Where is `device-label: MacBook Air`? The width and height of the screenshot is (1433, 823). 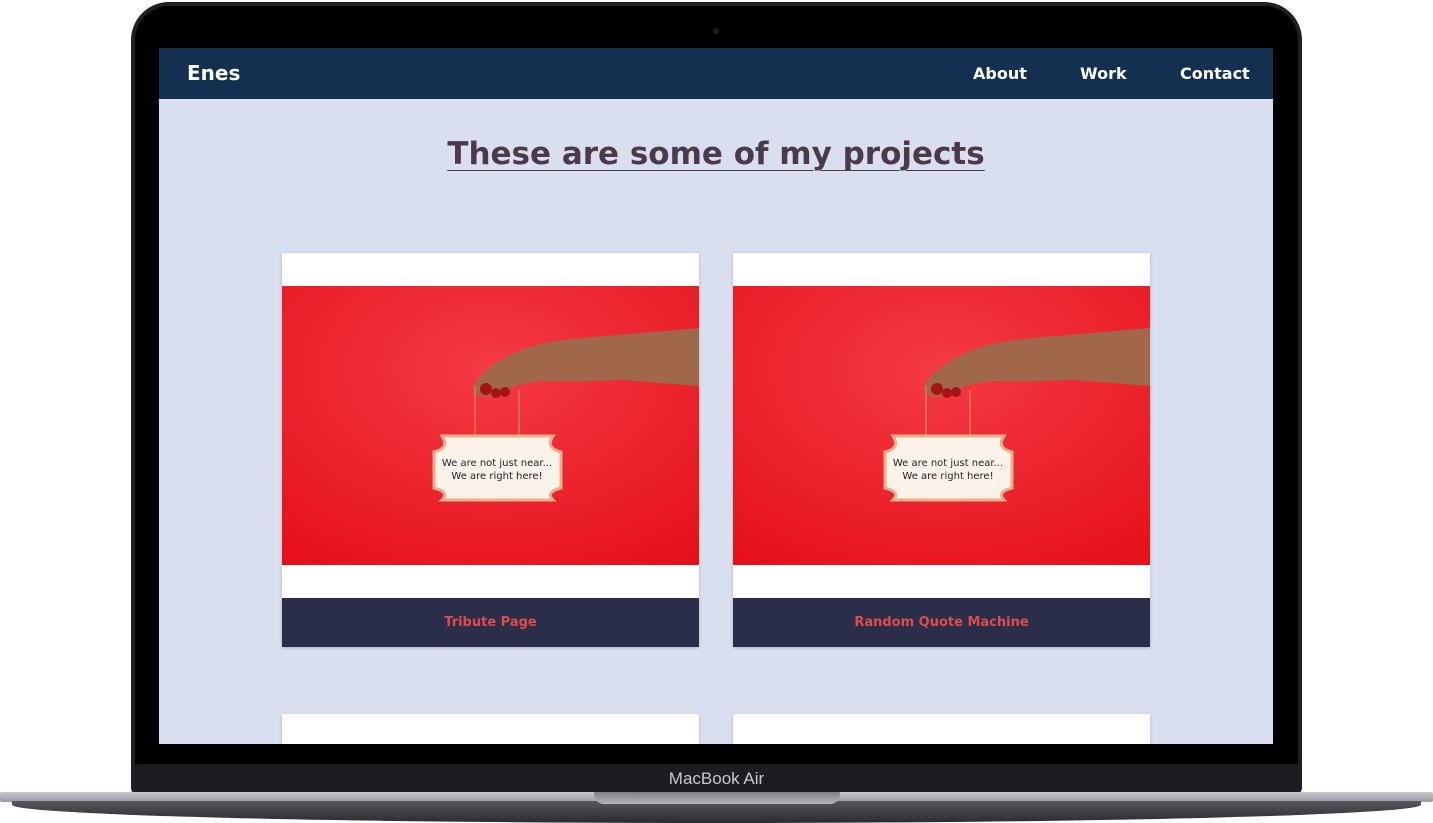
device-label: MacBook Air is located at coordinates (716, 778).